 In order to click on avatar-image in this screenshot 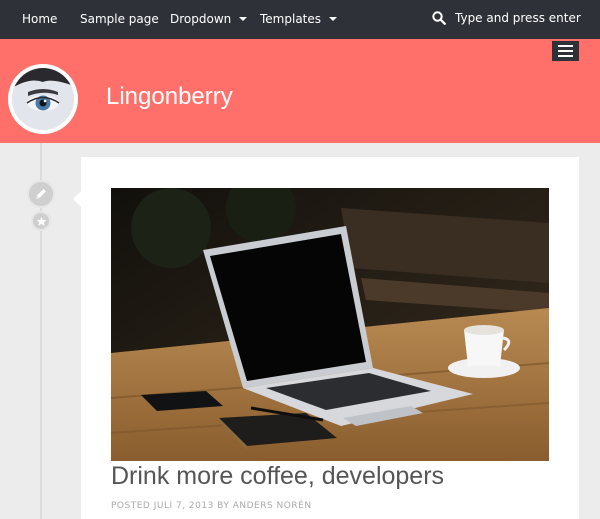, I will do `click(43, 99)`.